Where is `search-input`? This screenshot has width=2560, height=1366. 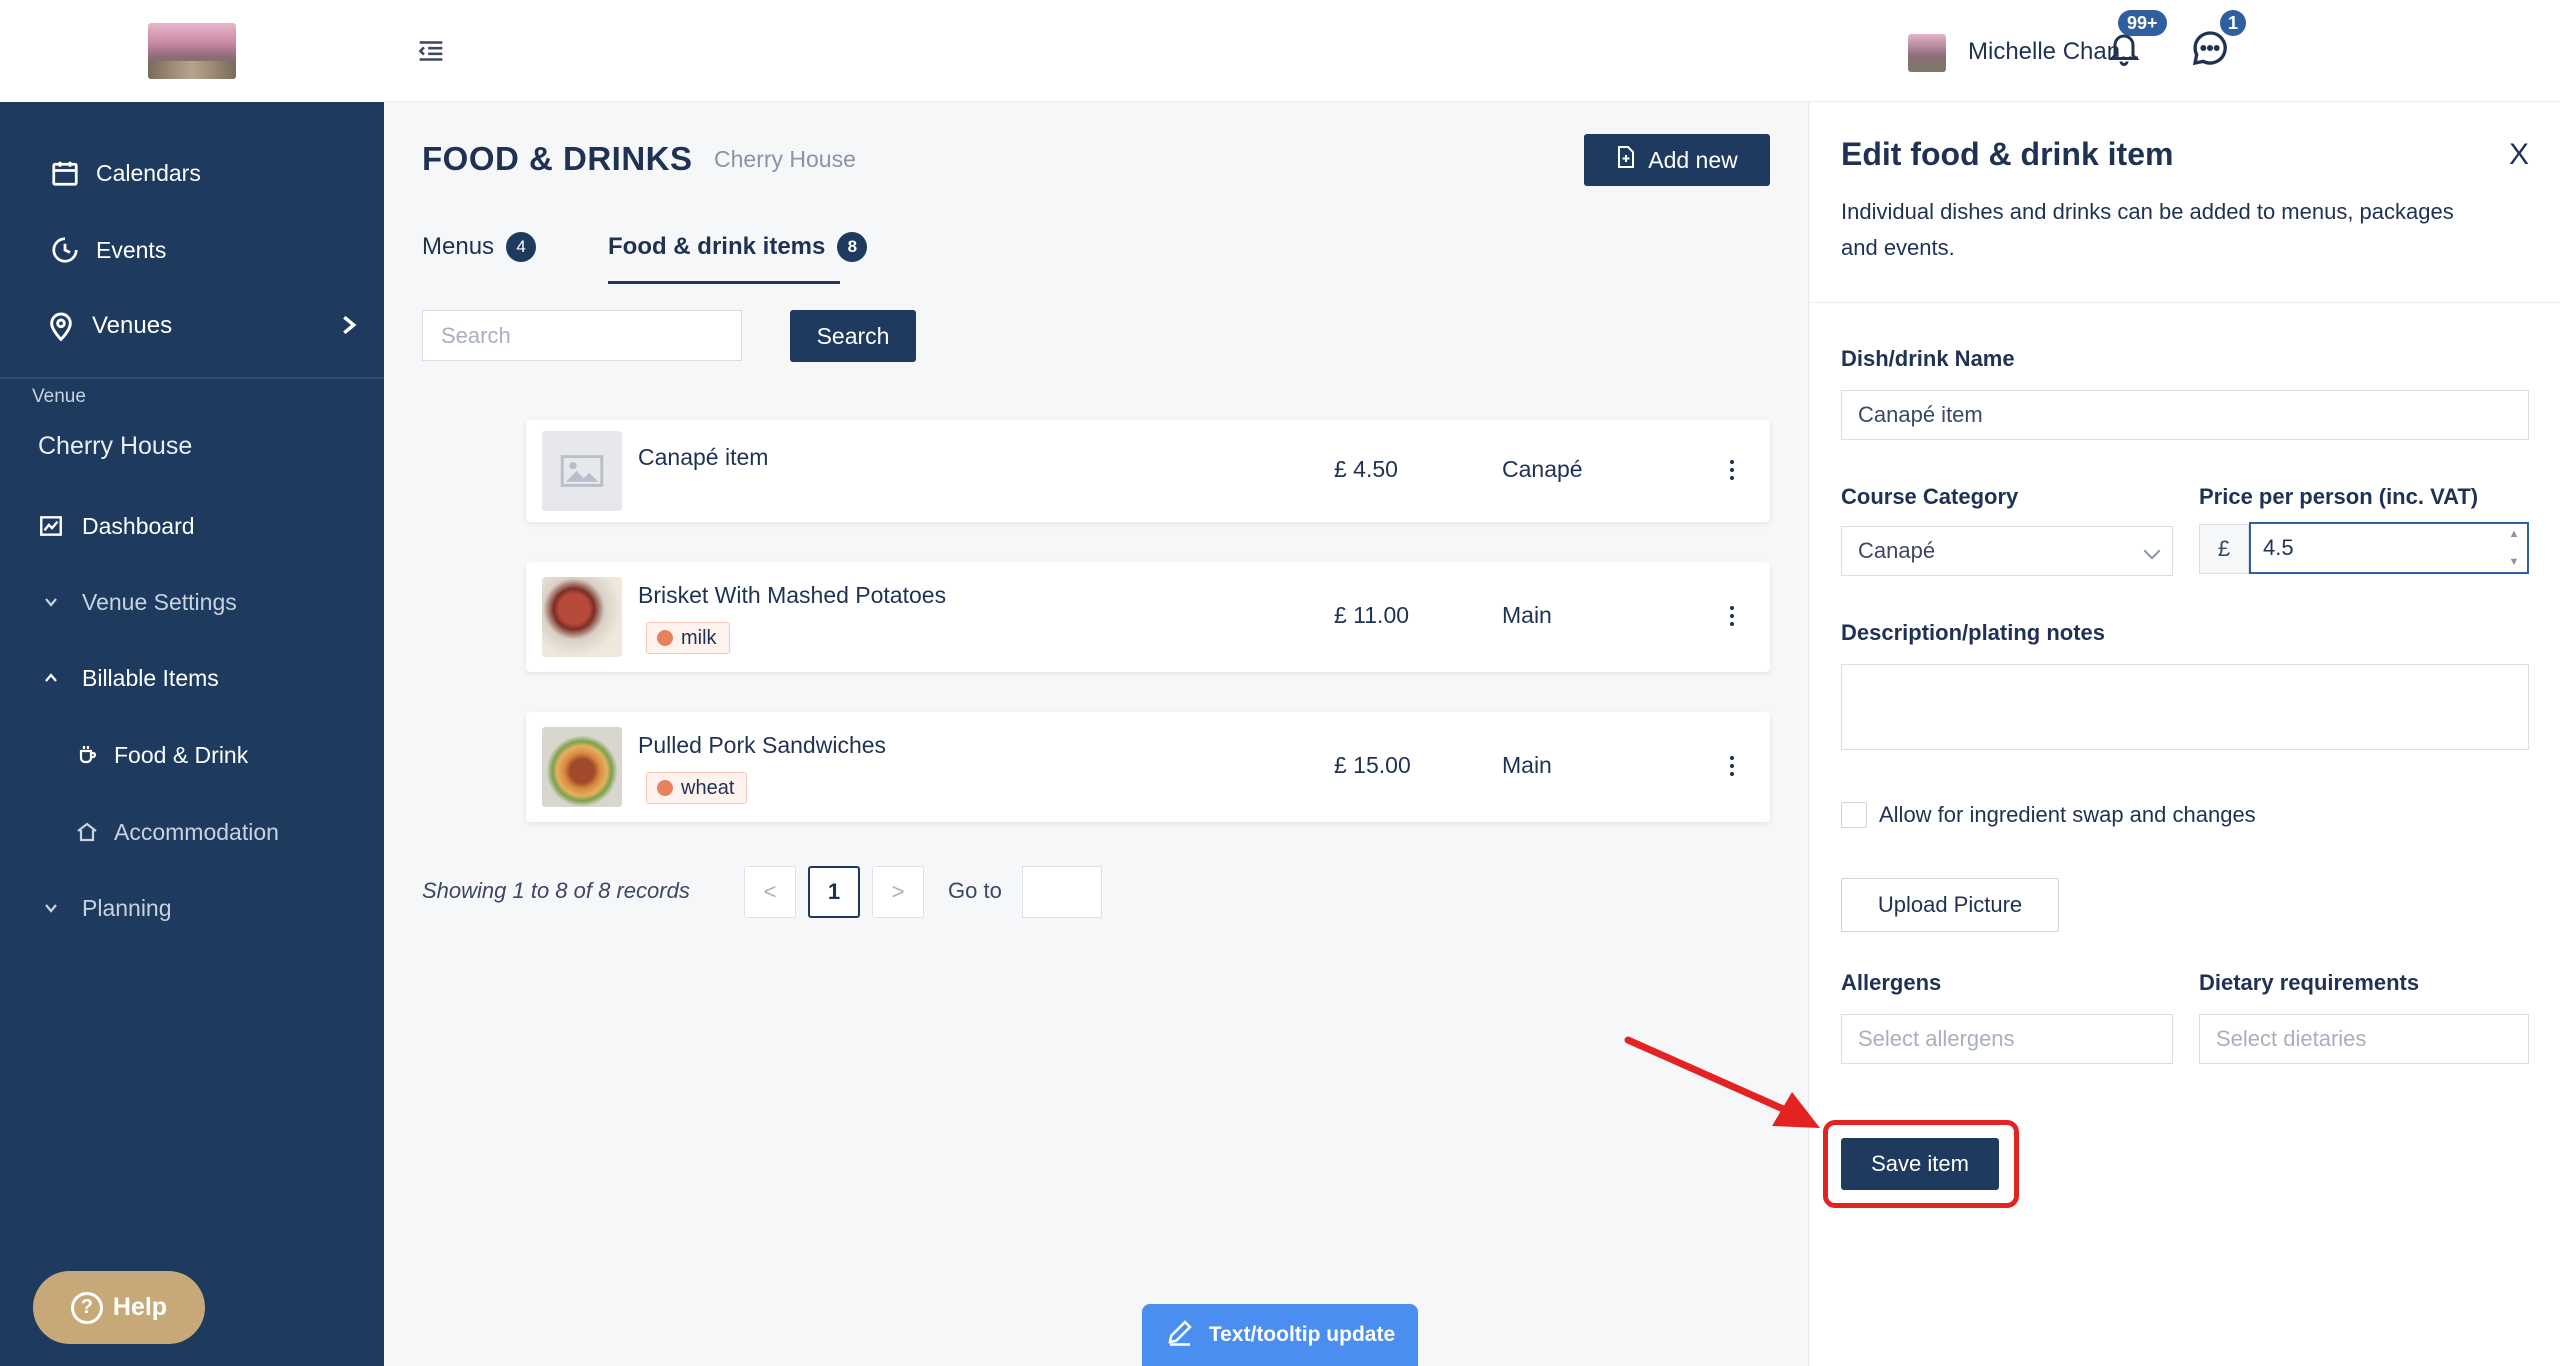 search-input is located at coordinates (582, 335).